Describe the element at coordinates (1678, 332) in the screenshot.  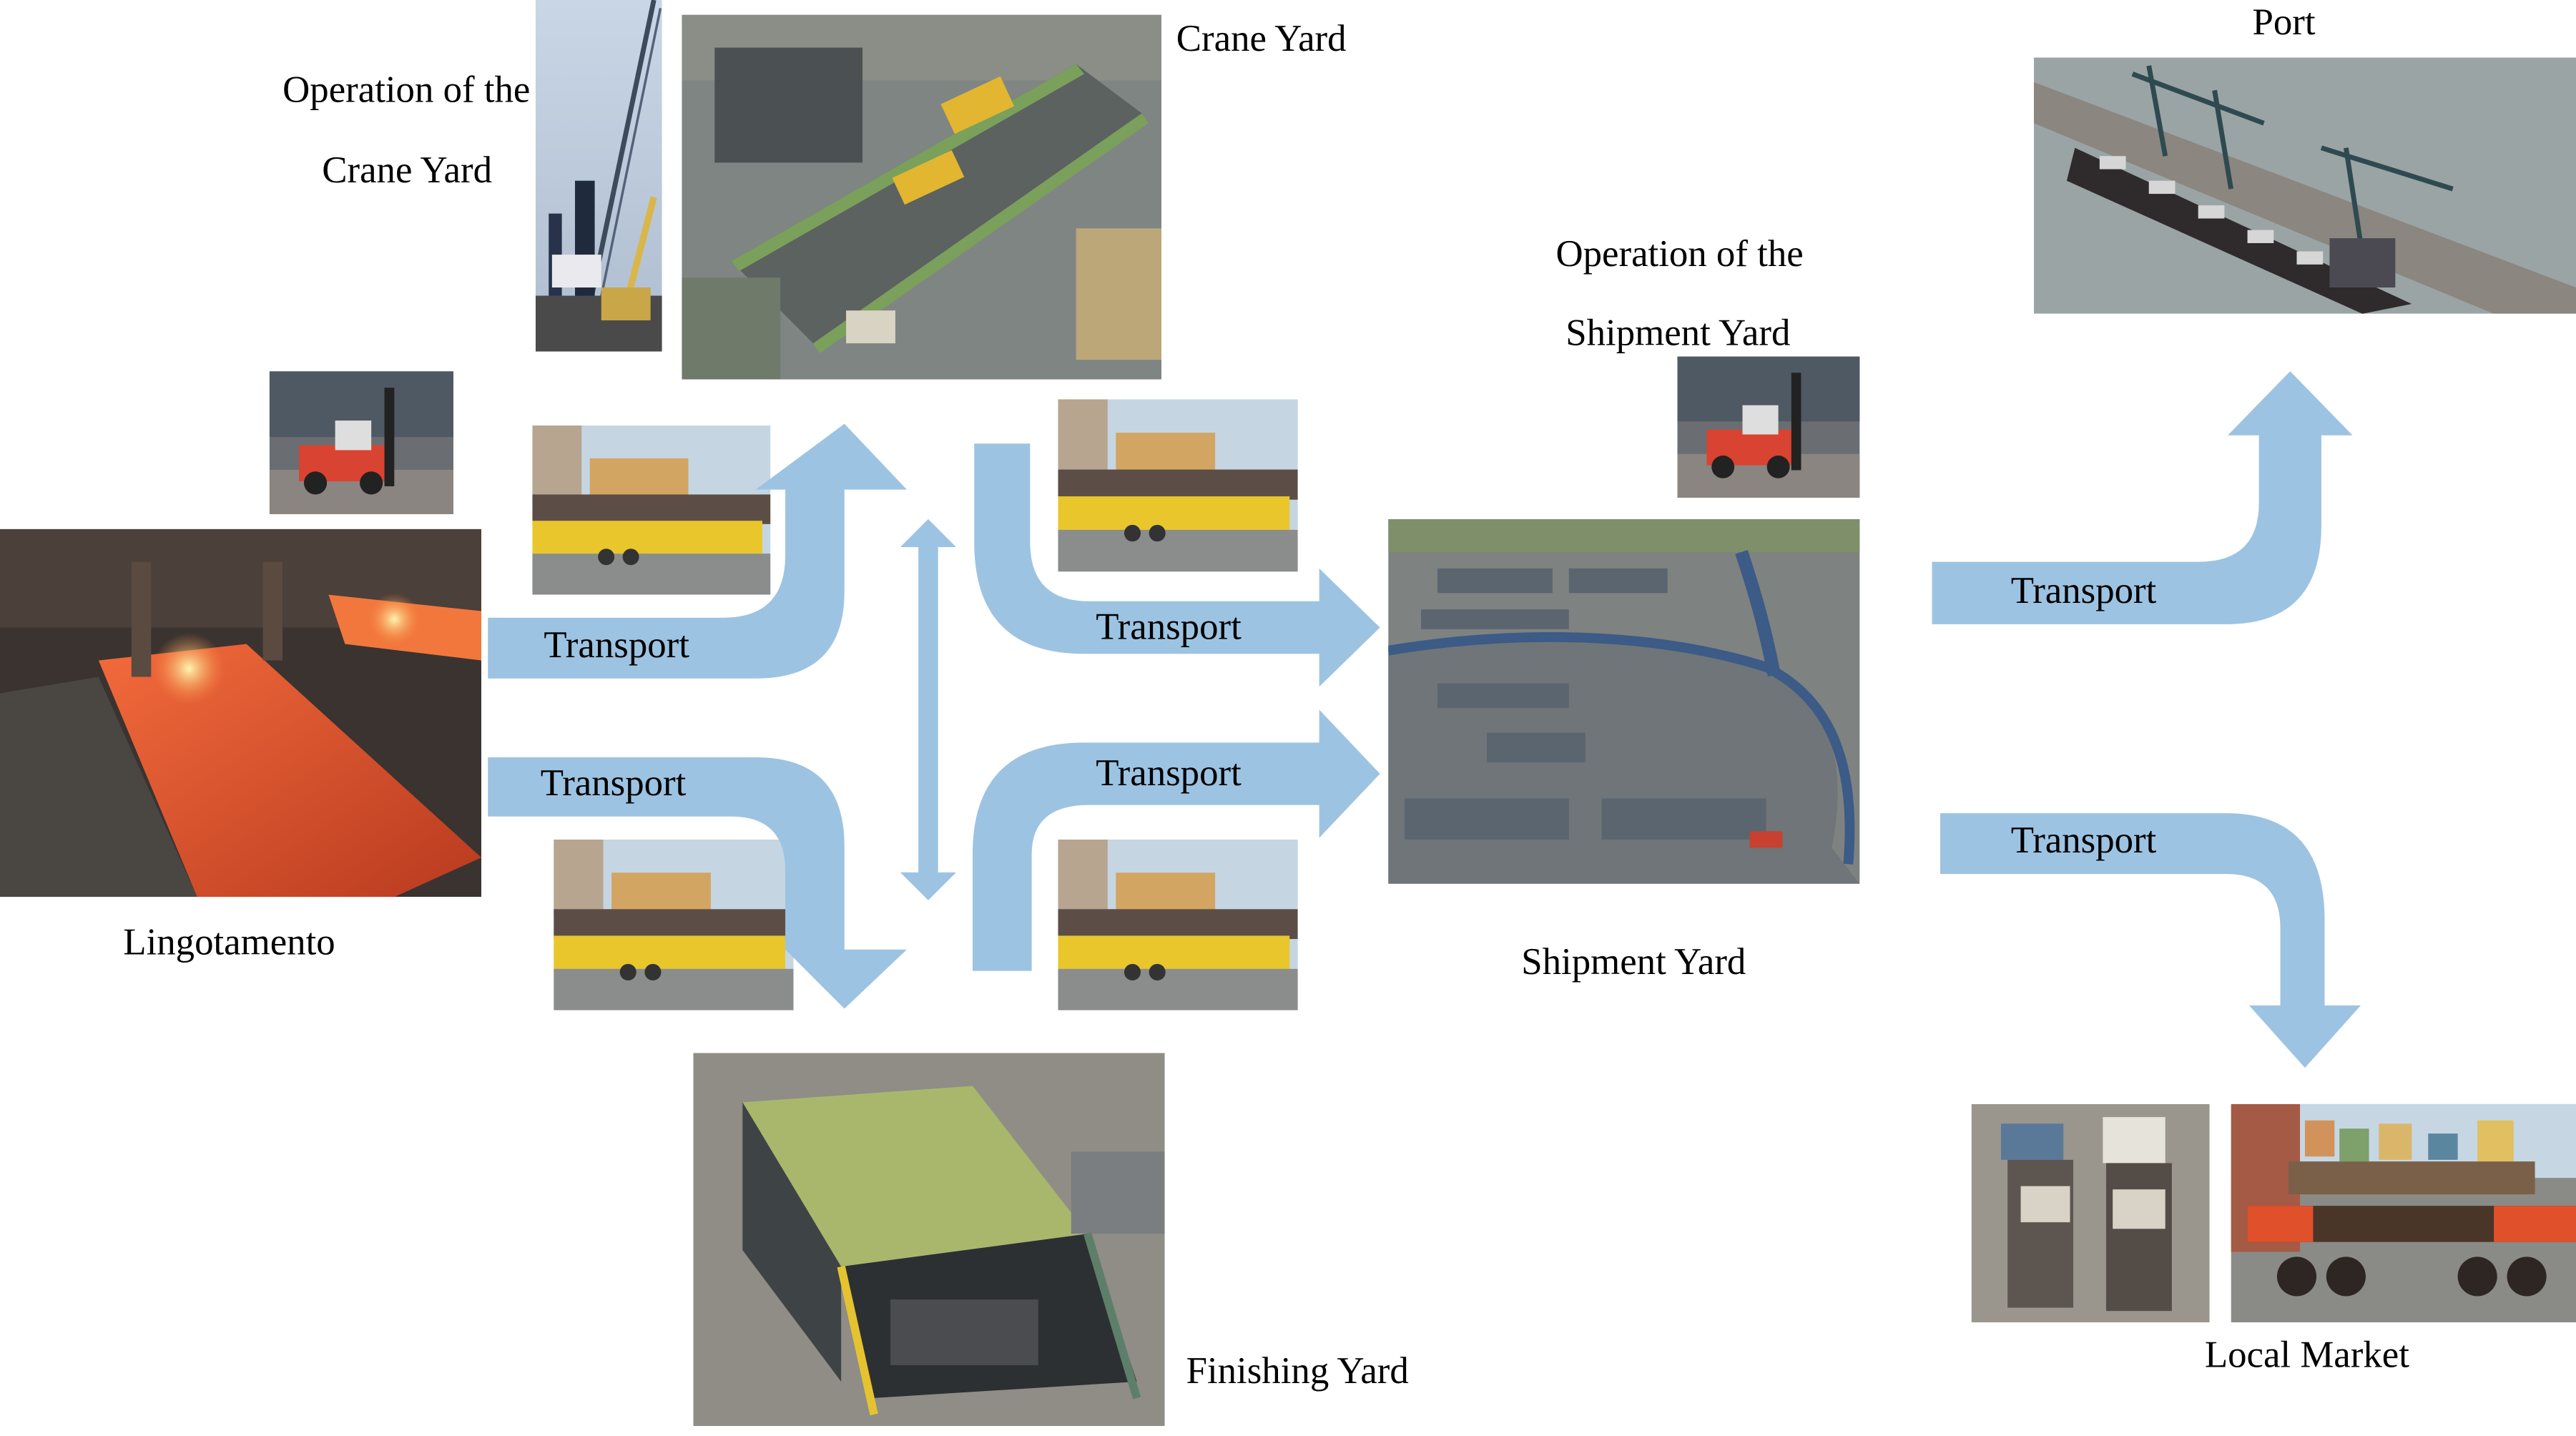
I see `shipment-yard-operation-label-line2: Shipment Yard` at that location.